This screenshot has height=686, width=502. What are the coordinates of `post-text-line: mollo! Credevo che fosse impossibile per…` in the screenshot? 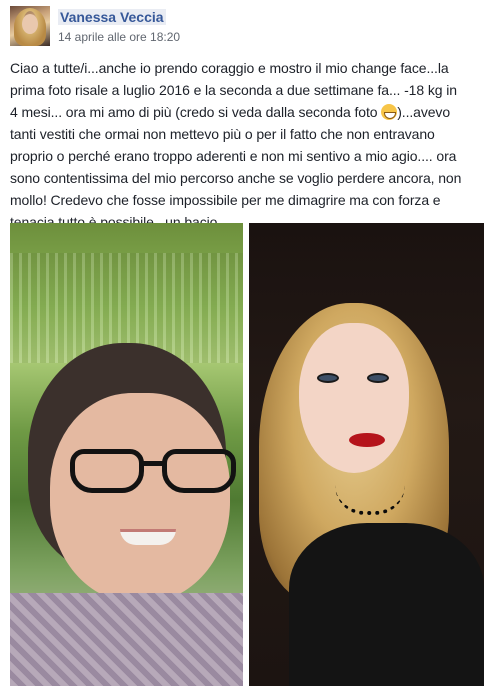 It's located at (225, 200).